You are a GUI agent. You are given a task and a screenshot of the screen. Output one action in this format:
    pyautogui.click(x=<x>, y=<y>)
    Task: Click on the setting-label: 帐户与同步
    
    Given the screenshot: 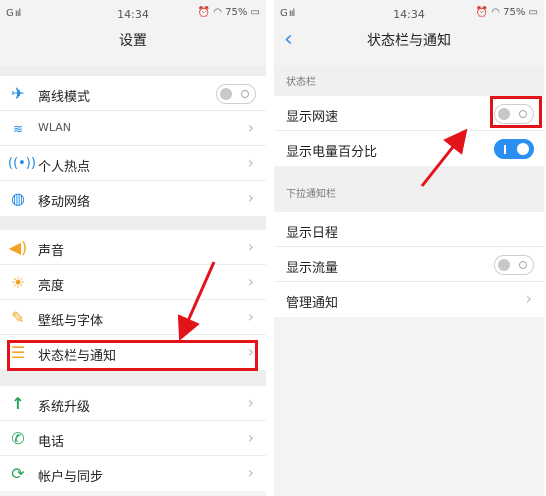 What is the action you would take?
    pyautogui.click(x=71, y=477)
    